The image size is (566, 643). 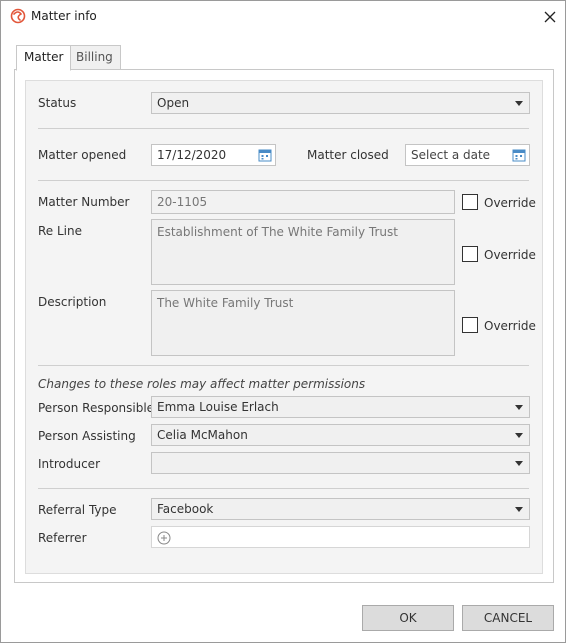 I want to click on introducer-dropdown, so click(x=340, y=463).